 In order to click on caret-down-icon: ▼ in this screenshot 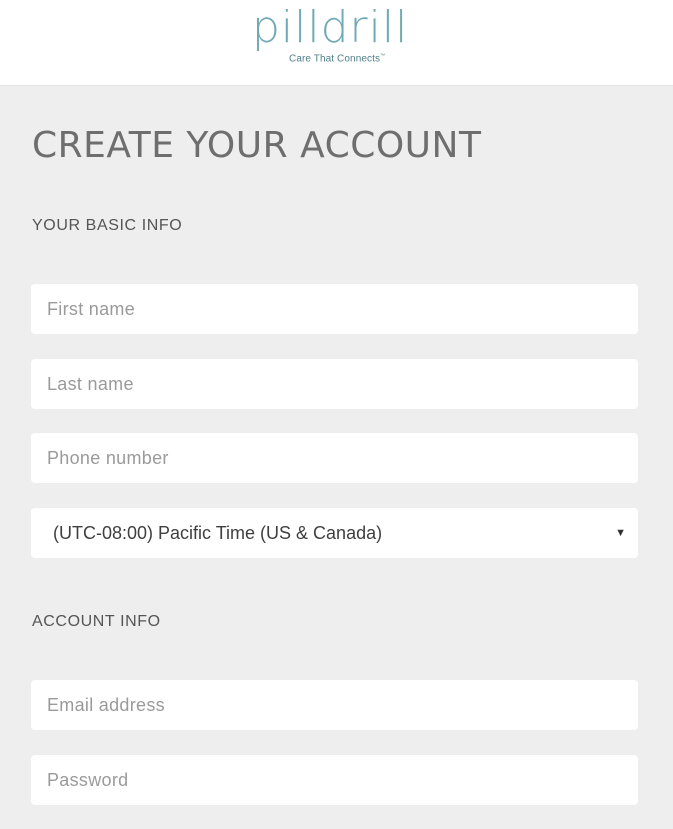, I will do `click(620, 533)`.